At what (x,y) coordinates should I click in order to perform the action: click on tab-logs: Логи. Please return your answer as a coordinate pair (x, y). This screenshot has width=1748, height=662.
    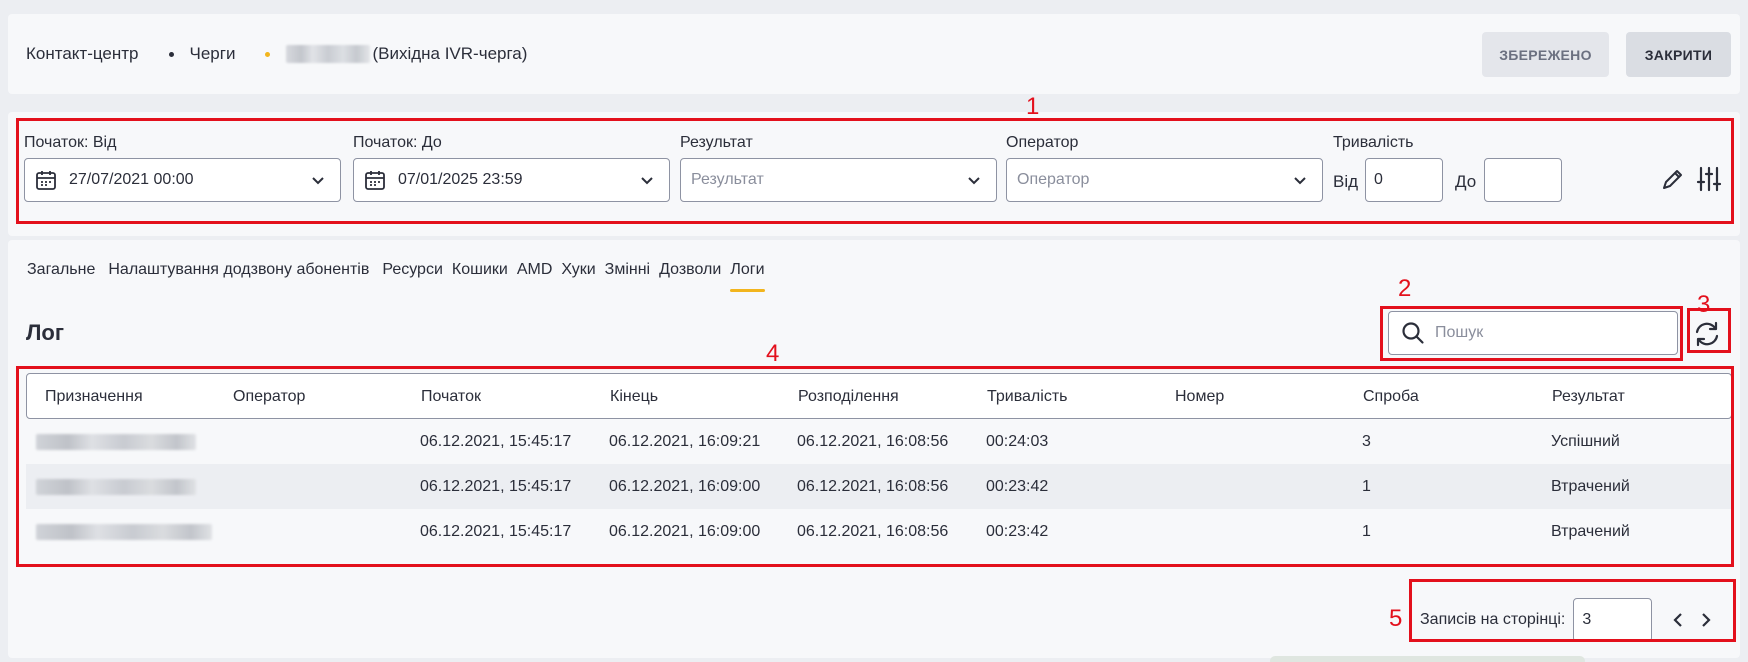
    Looking at the image, I should click on (747, 276).